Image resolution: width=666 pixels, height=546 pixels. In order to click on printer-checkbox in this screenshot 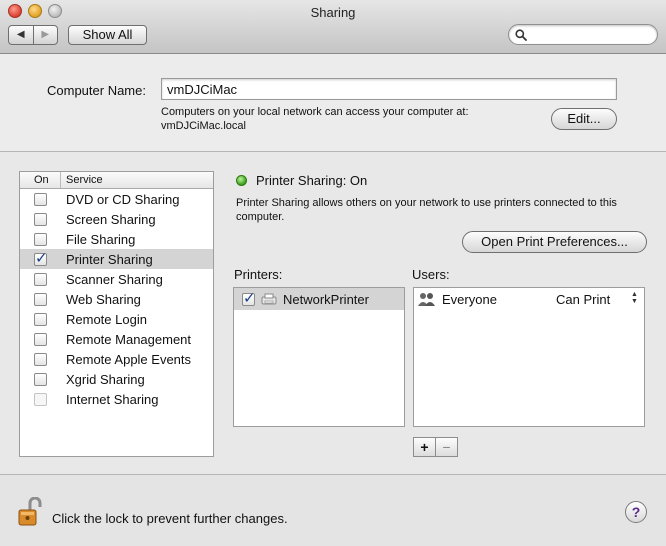, I will do `click(249, 298)`.